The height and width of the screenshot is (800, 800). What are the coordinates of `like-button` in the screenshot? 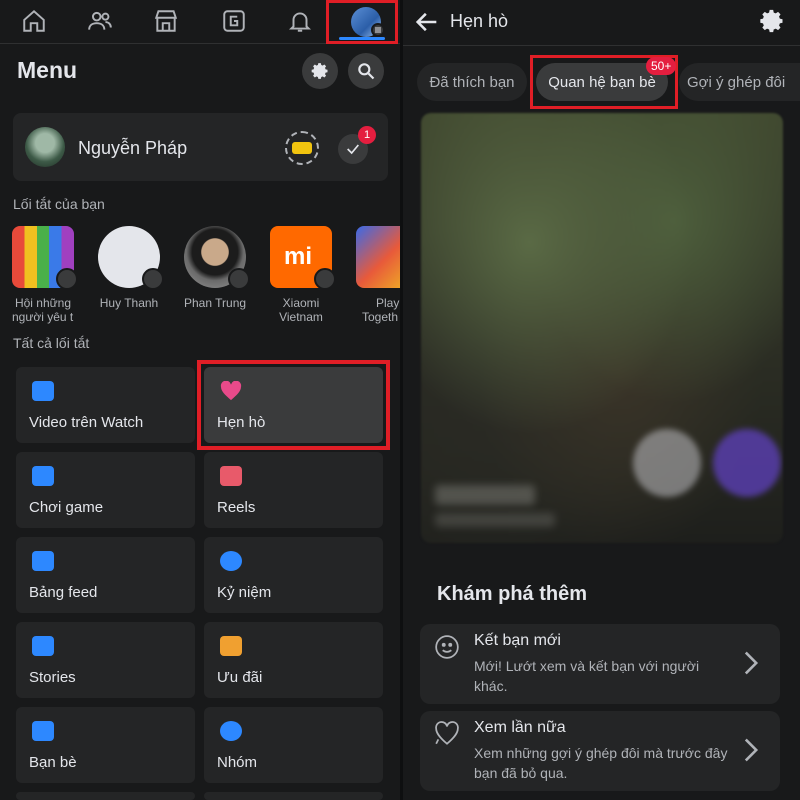 It's located at (747, 463).